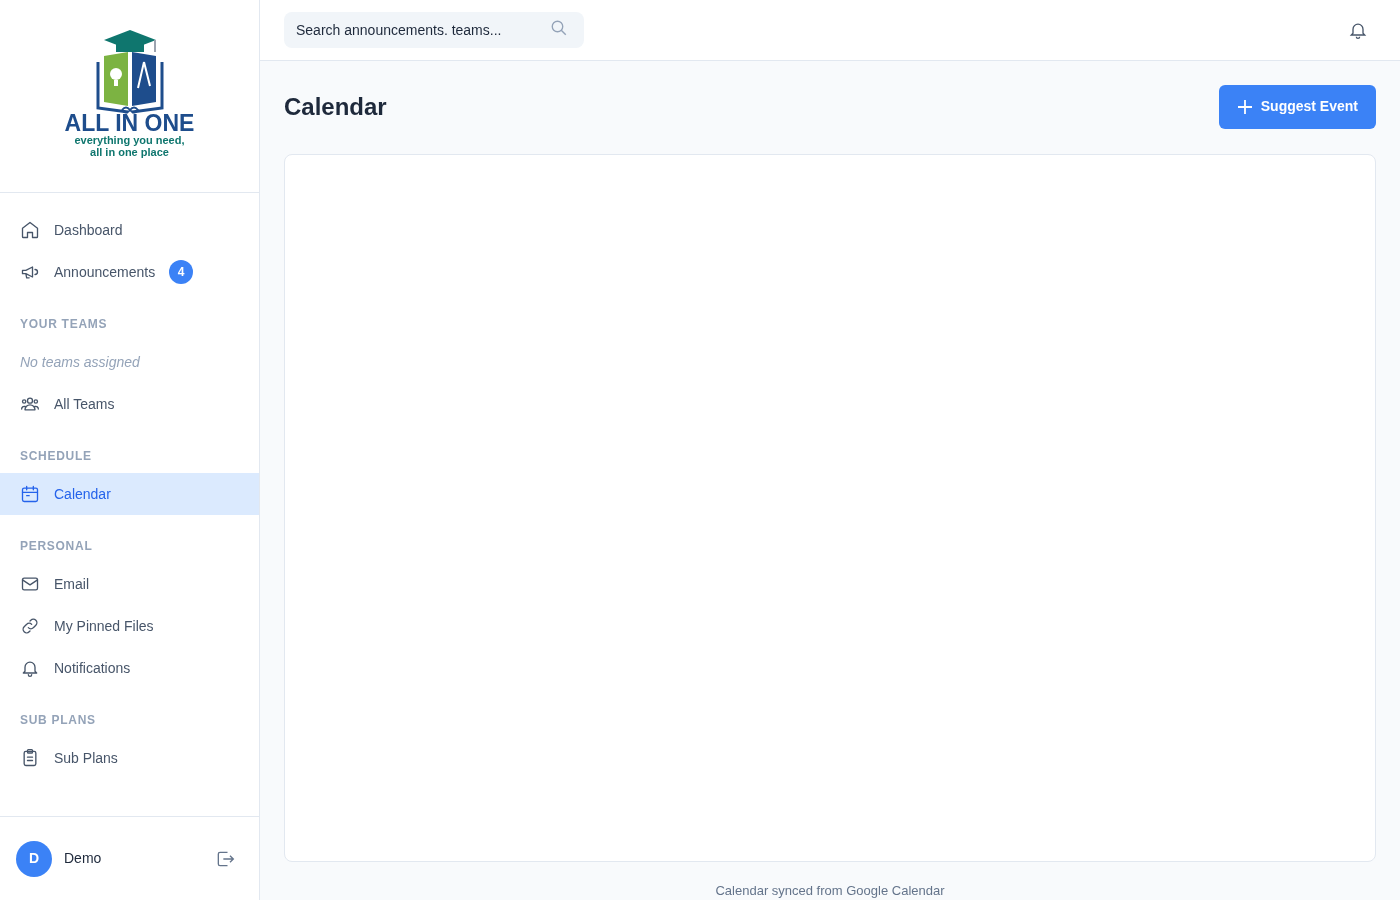 The width and height of the screenshot is (1400, 900). What do you see at coordinates (335, 106) in the screenshot?
I see `page-title: Calendar` at bounding box center [335, 106].